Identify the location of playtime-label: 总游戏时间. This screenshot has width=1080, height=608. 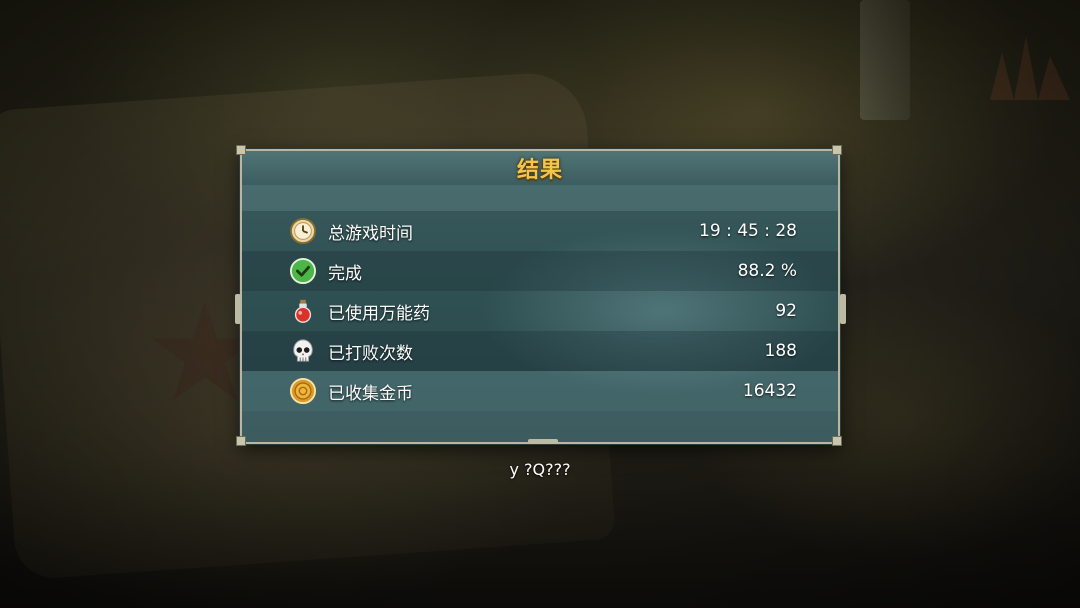
(370, 233).